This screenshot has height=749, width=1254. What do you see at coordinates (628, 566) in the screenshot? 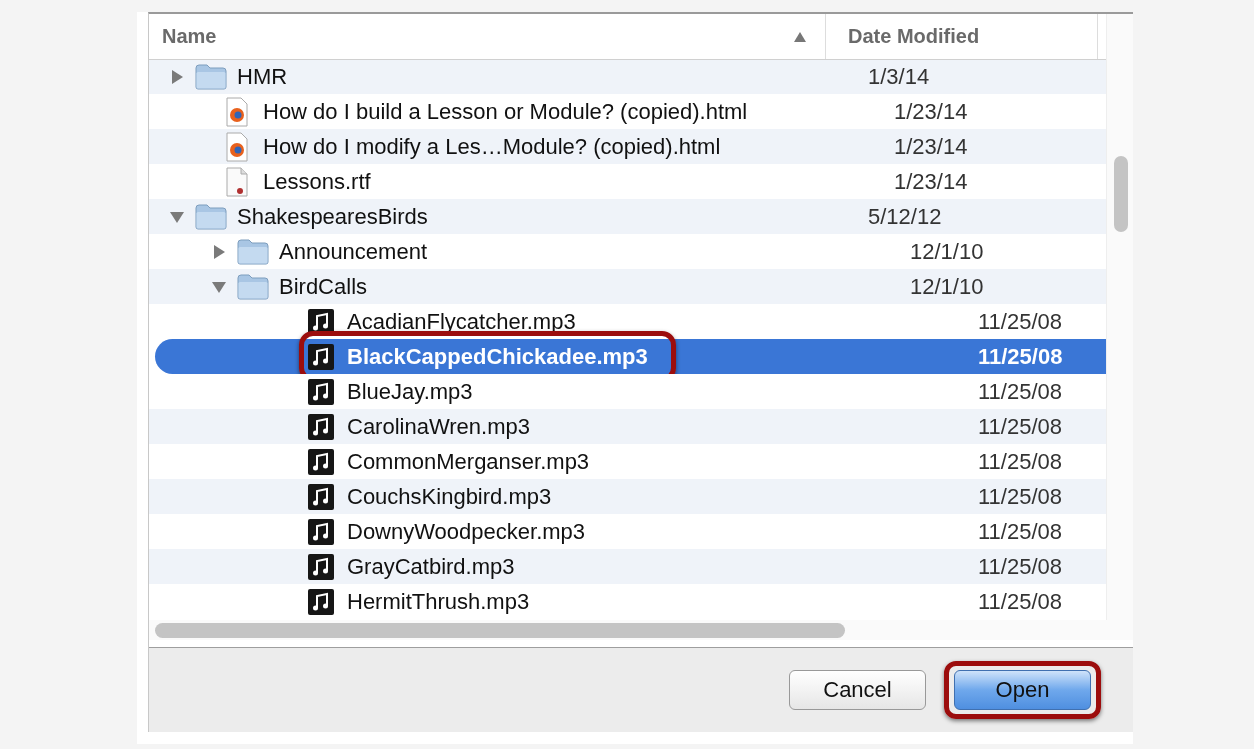
I see `file-row: GrayCatbird.mp3 11/25/08` at bounding box center [628, 566].